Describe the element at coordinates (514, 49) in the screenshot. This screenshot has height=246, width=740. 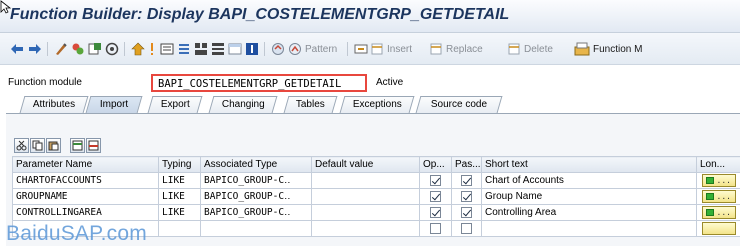
I see `delete-icon` at that location.